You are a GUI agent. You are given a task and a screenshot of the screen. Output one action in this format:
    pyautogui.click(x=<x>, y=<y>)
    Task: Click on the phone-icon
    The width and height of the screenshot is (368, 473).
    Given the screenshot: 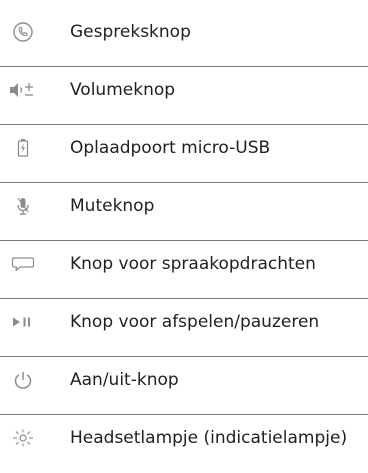 What is the action you would take?
    pyautogui.click(x=23, y=32)
    